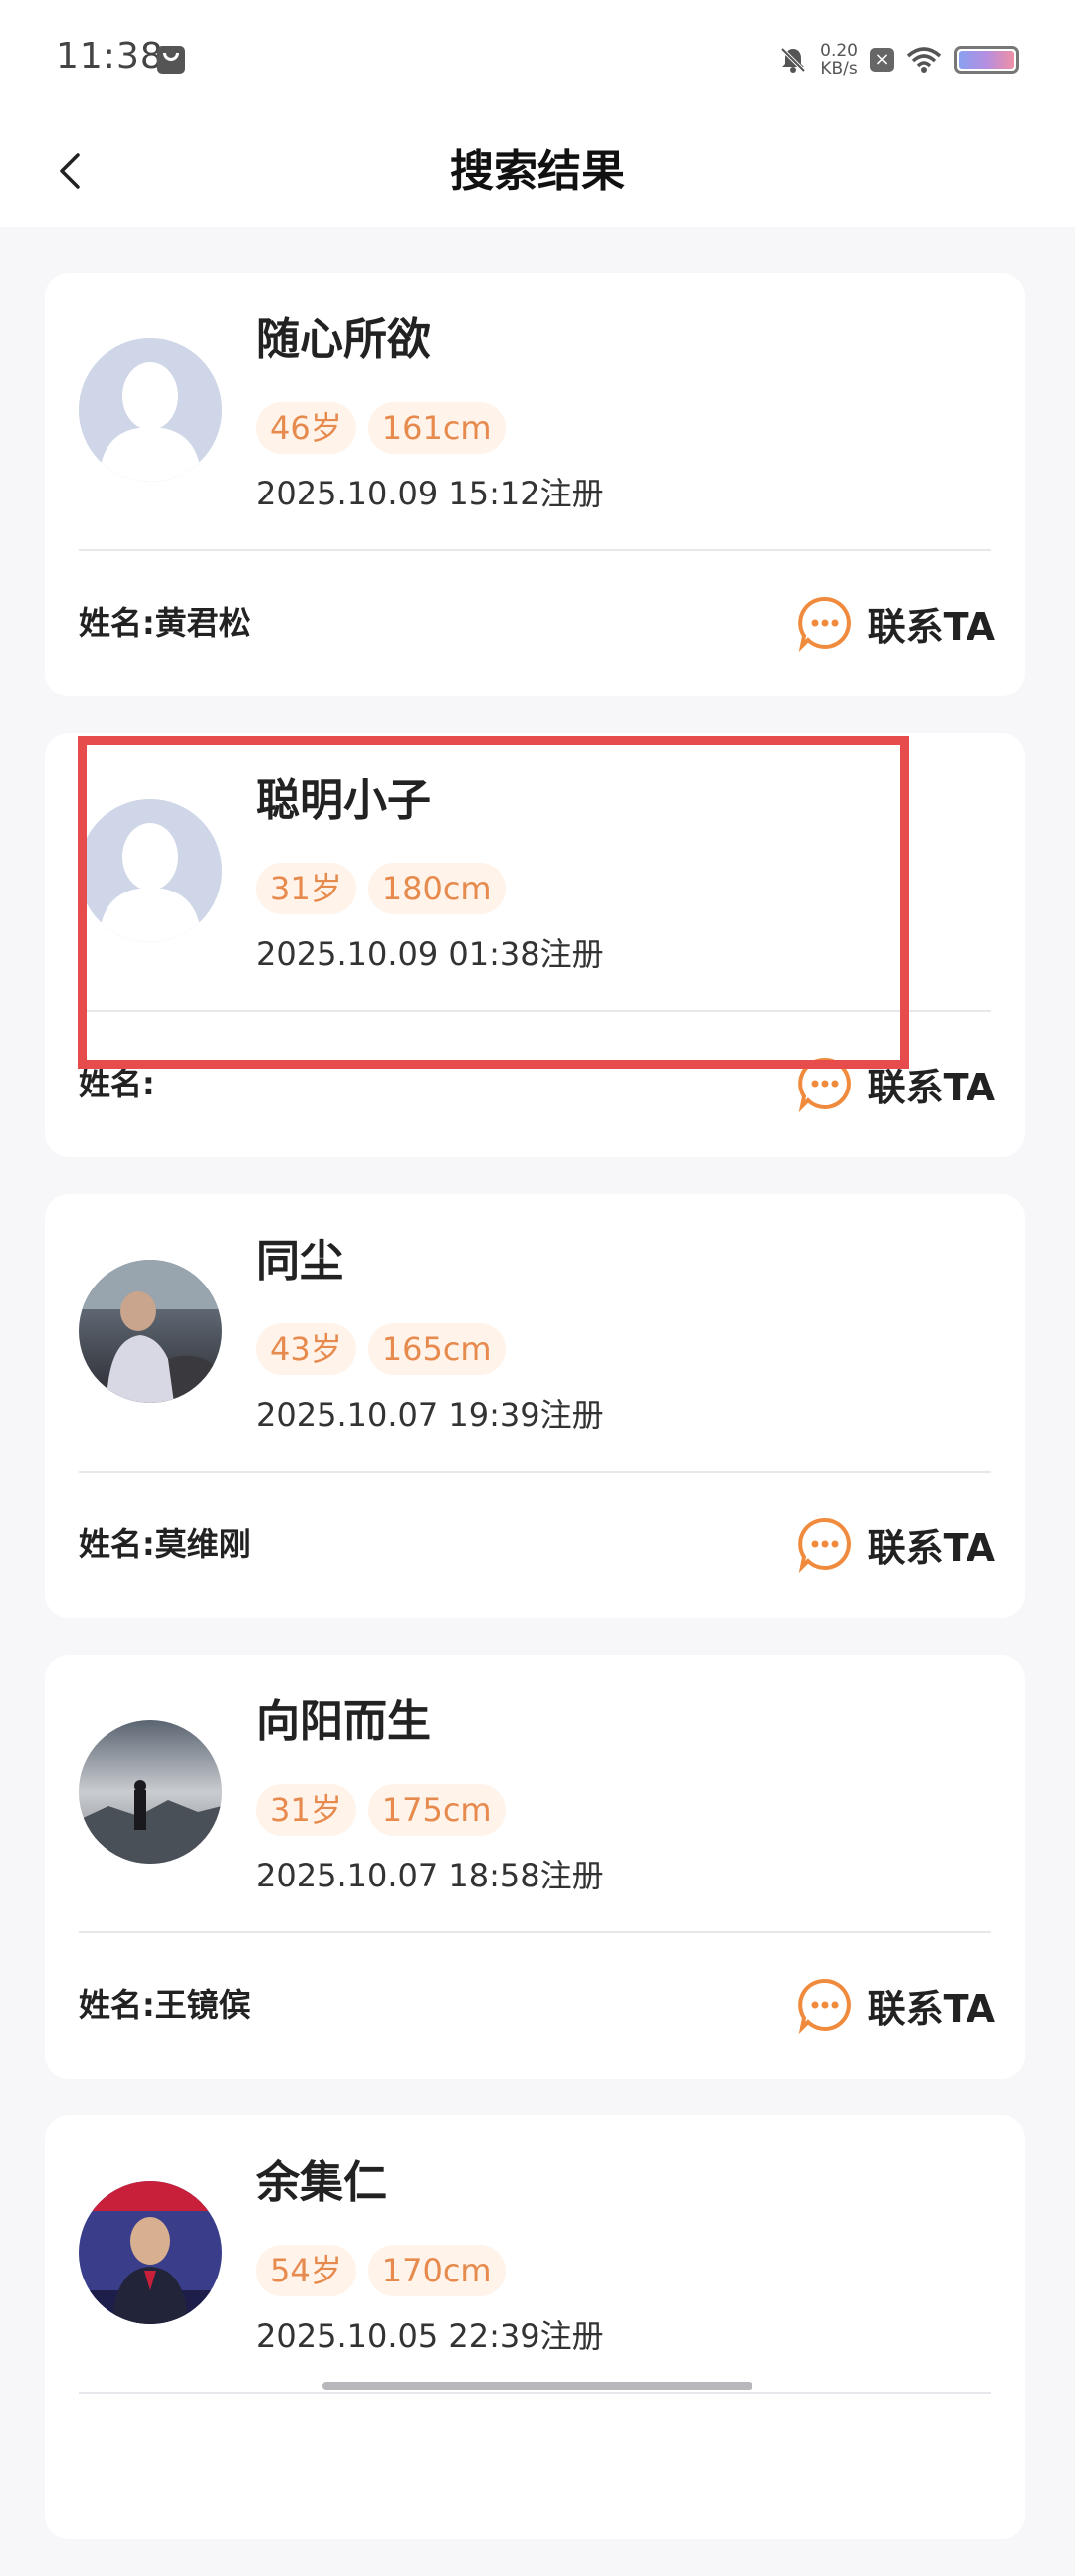 Image resolution: width=1075 pixels, height=2576 pixels. What do you see at coordinates (437, 2270) in the screenshot?
I see `height-tag: 170cm` at bounding box center [437, 2270].